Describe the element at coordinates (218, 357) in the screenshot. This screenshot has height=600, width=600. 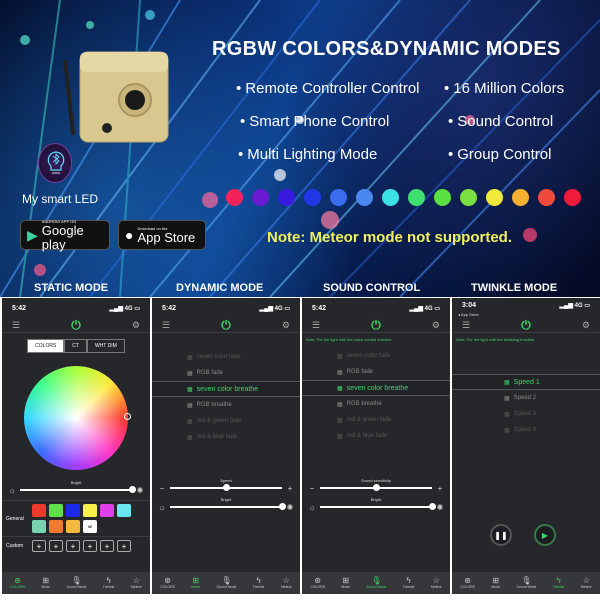
I see `picker-item-label: seven color fade` at that location.